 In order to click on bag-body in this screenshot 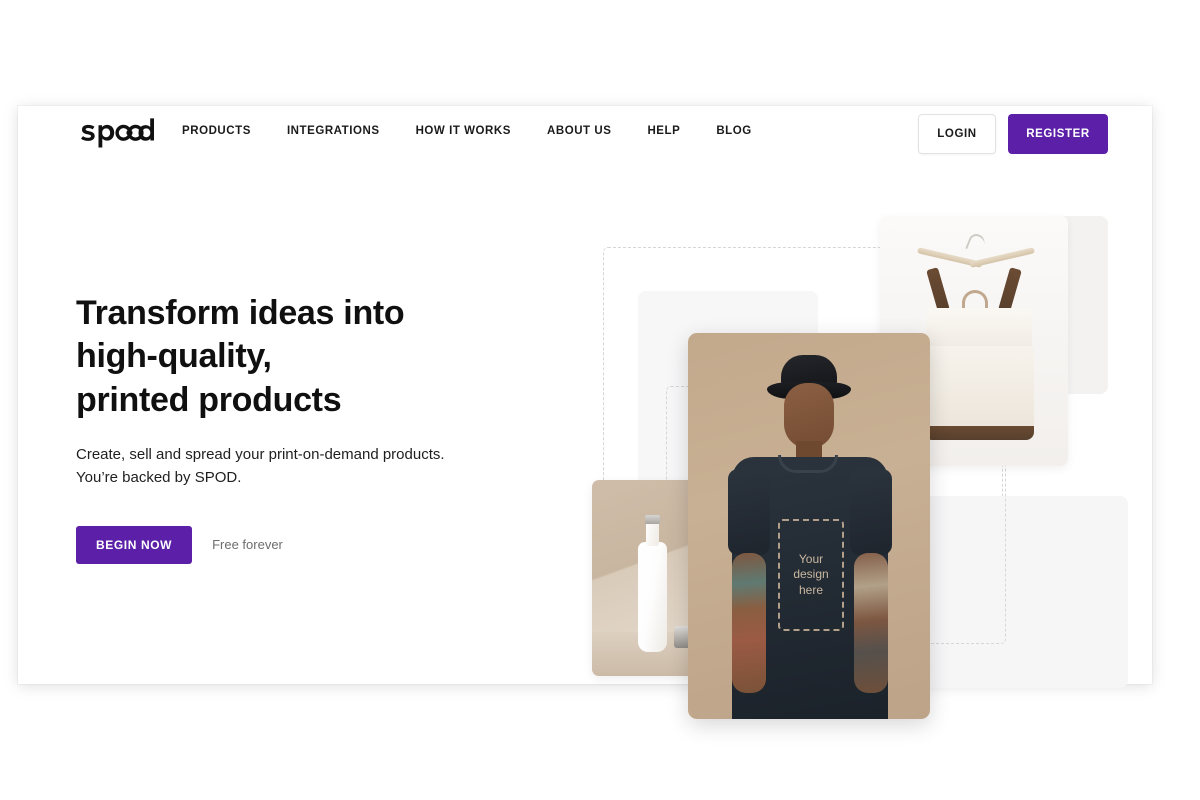, I will do `click(979, 392)`.